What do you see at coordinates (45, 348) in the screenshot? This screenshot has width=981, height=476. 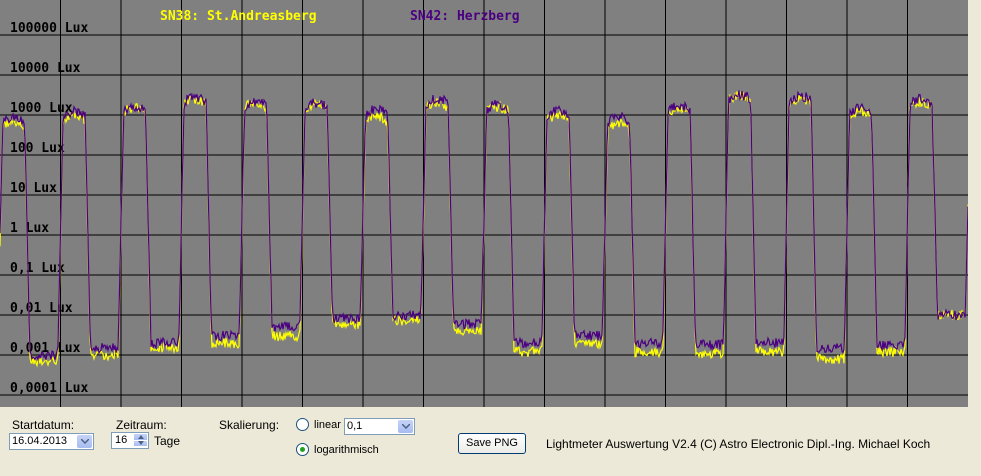 I see `y-tick-label: 0,001 Lux` at bounding box center [45, 348].